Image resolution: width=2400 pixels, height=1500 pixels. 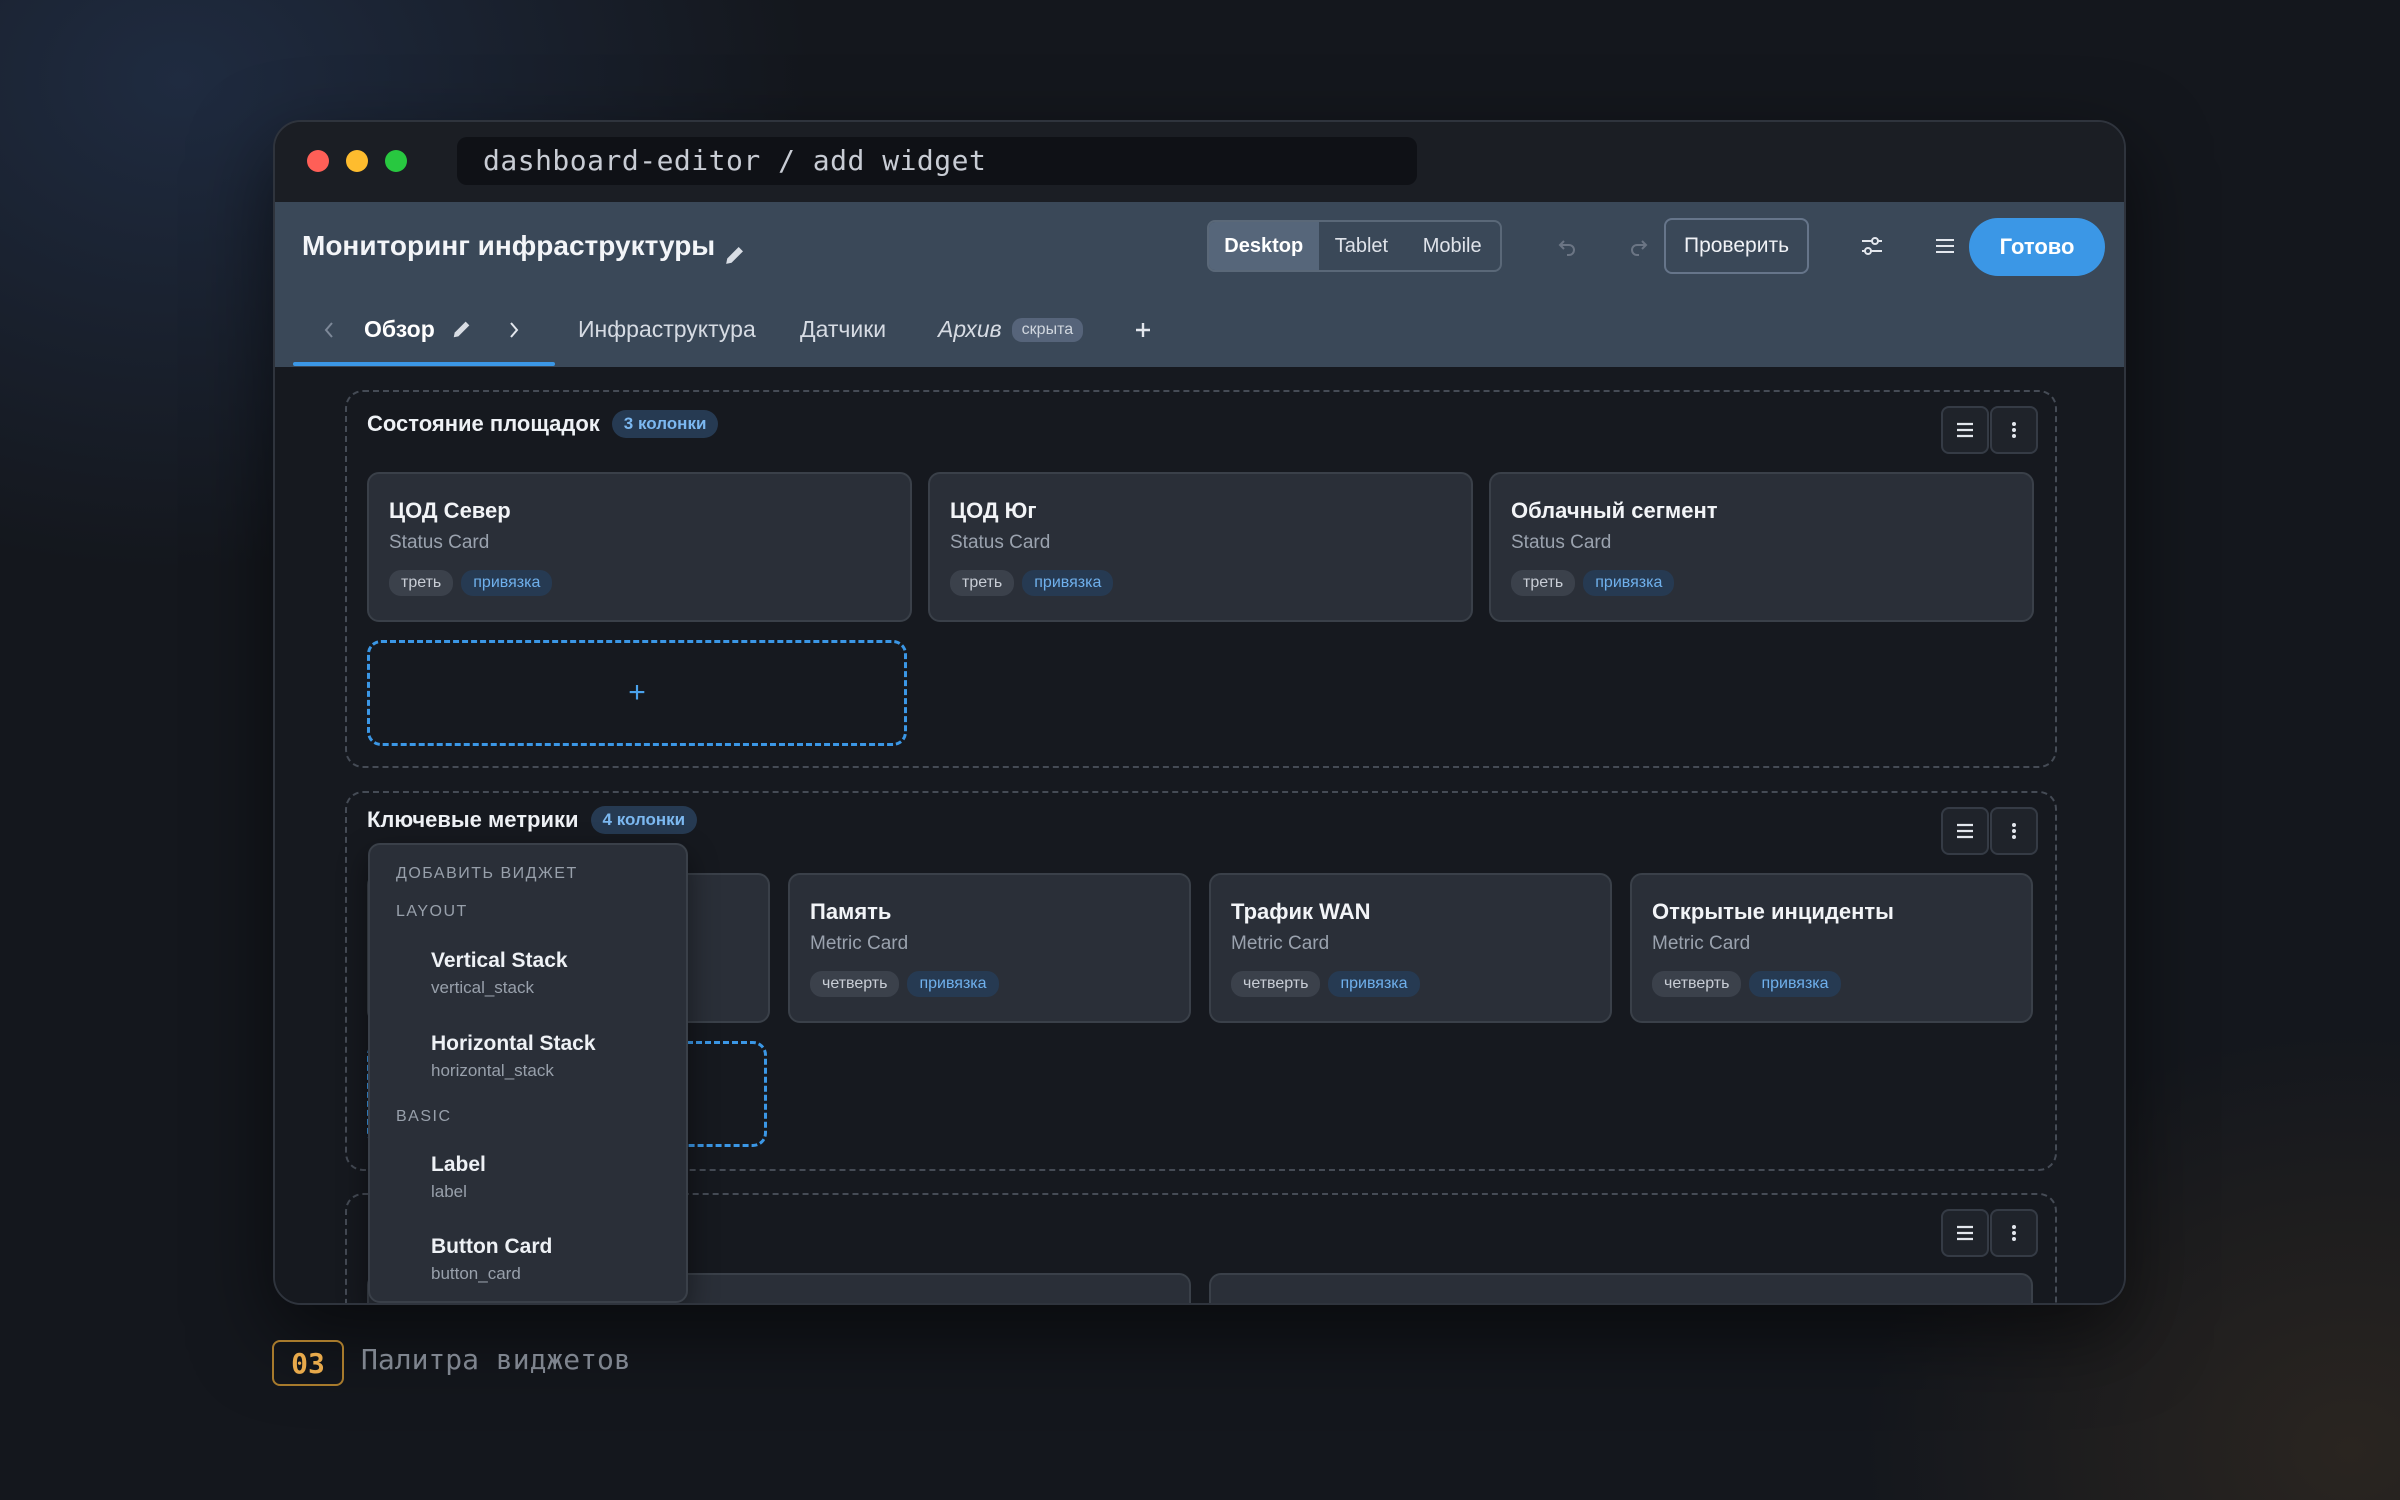 I want to click on redo-icon, so click(x=1639, y=248).